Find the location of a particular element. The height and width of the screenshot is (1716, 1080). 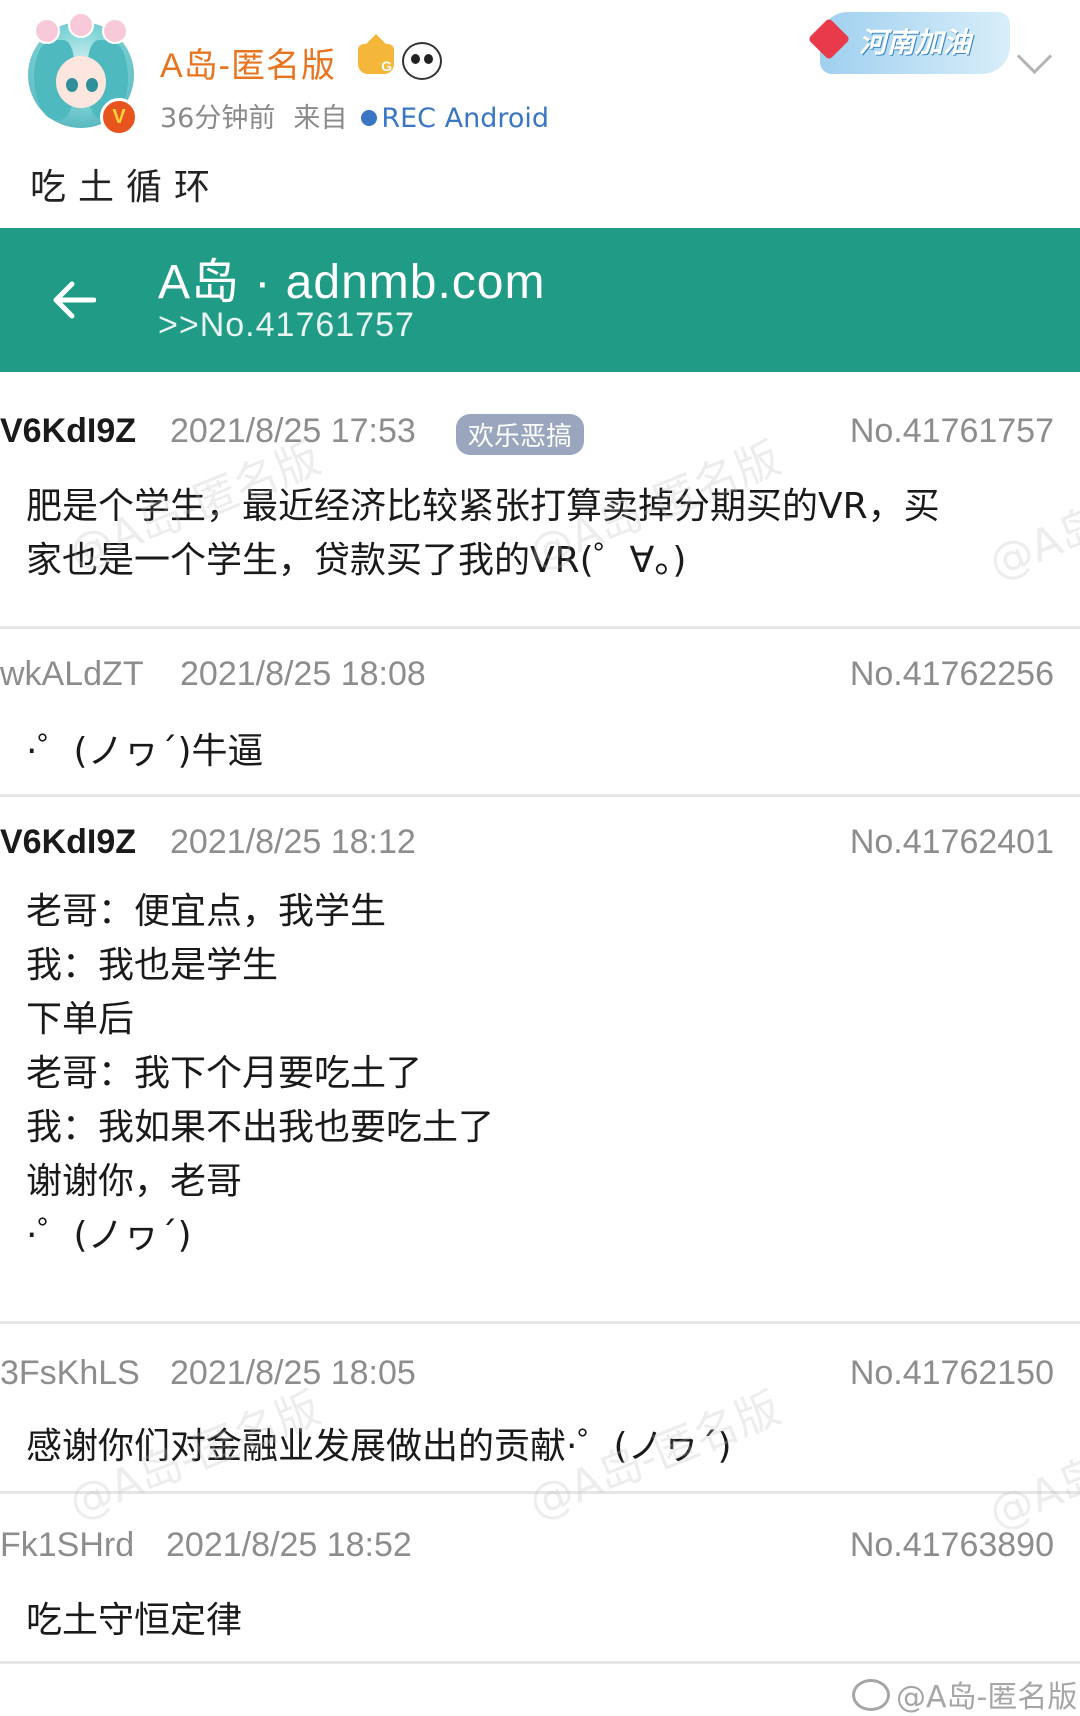

post-time: 36分钟前 is located at coordinates (218, 118).